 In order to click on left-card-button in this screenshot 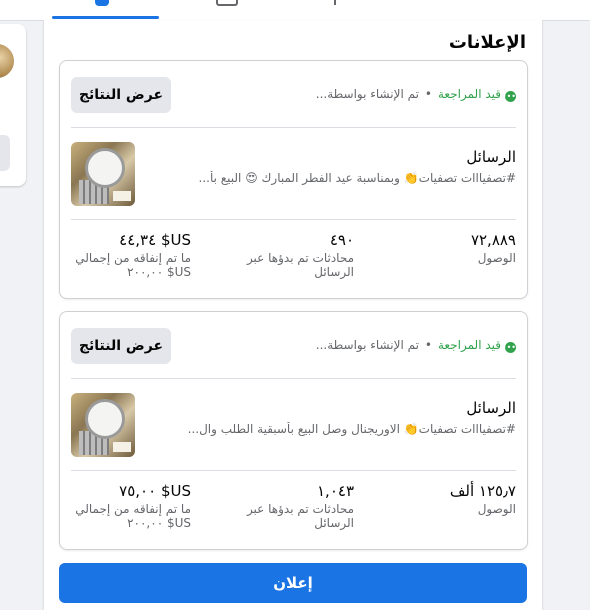, I will do `click(5, 153)`.